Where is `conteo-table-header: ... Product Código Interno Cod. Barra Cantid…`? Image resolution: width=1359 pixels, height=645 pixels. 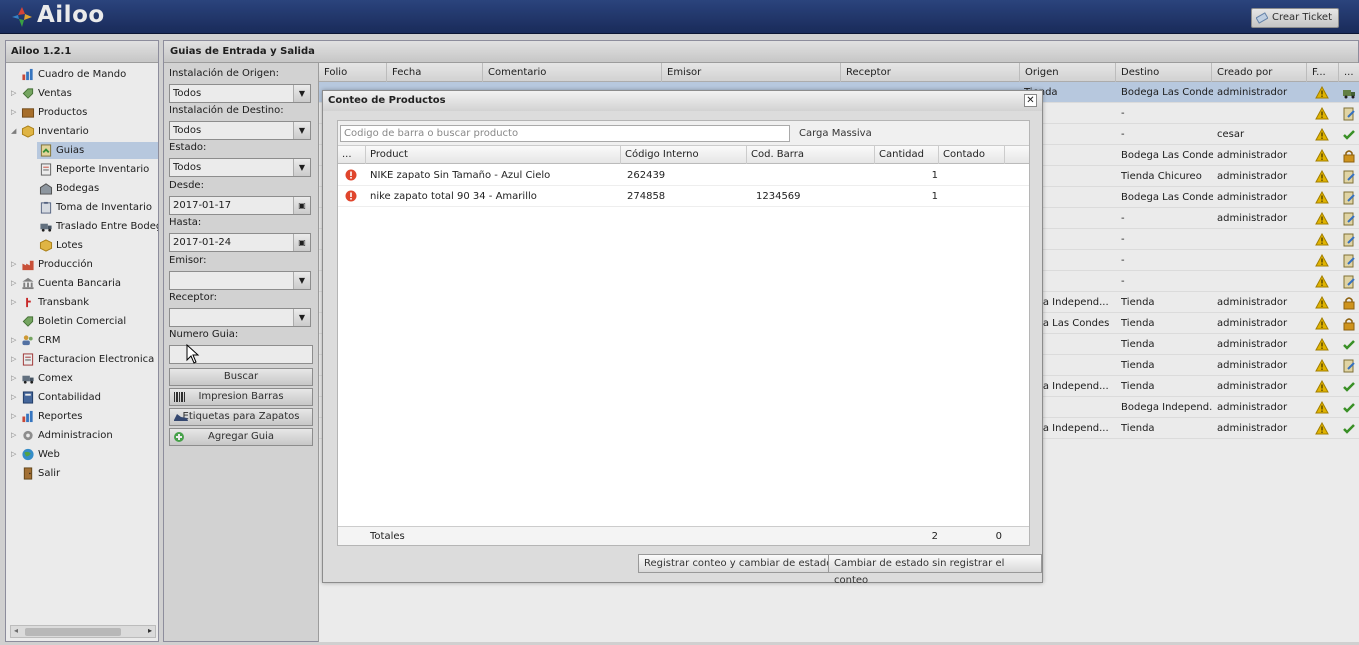 conteo-table-header: ... Product Código Interno Cod. Barra Cantid… is located at coordinates (683, 155).